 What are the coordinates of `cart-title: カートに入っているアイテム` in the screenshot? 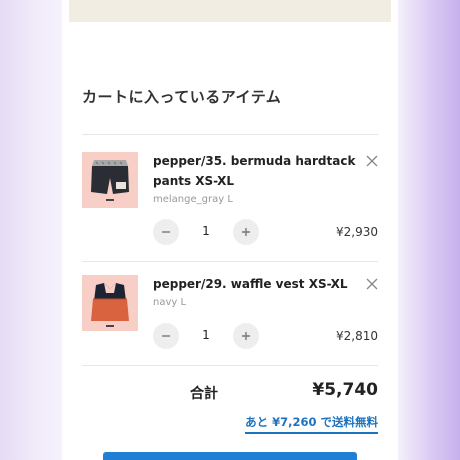 It's located at (182, 97).